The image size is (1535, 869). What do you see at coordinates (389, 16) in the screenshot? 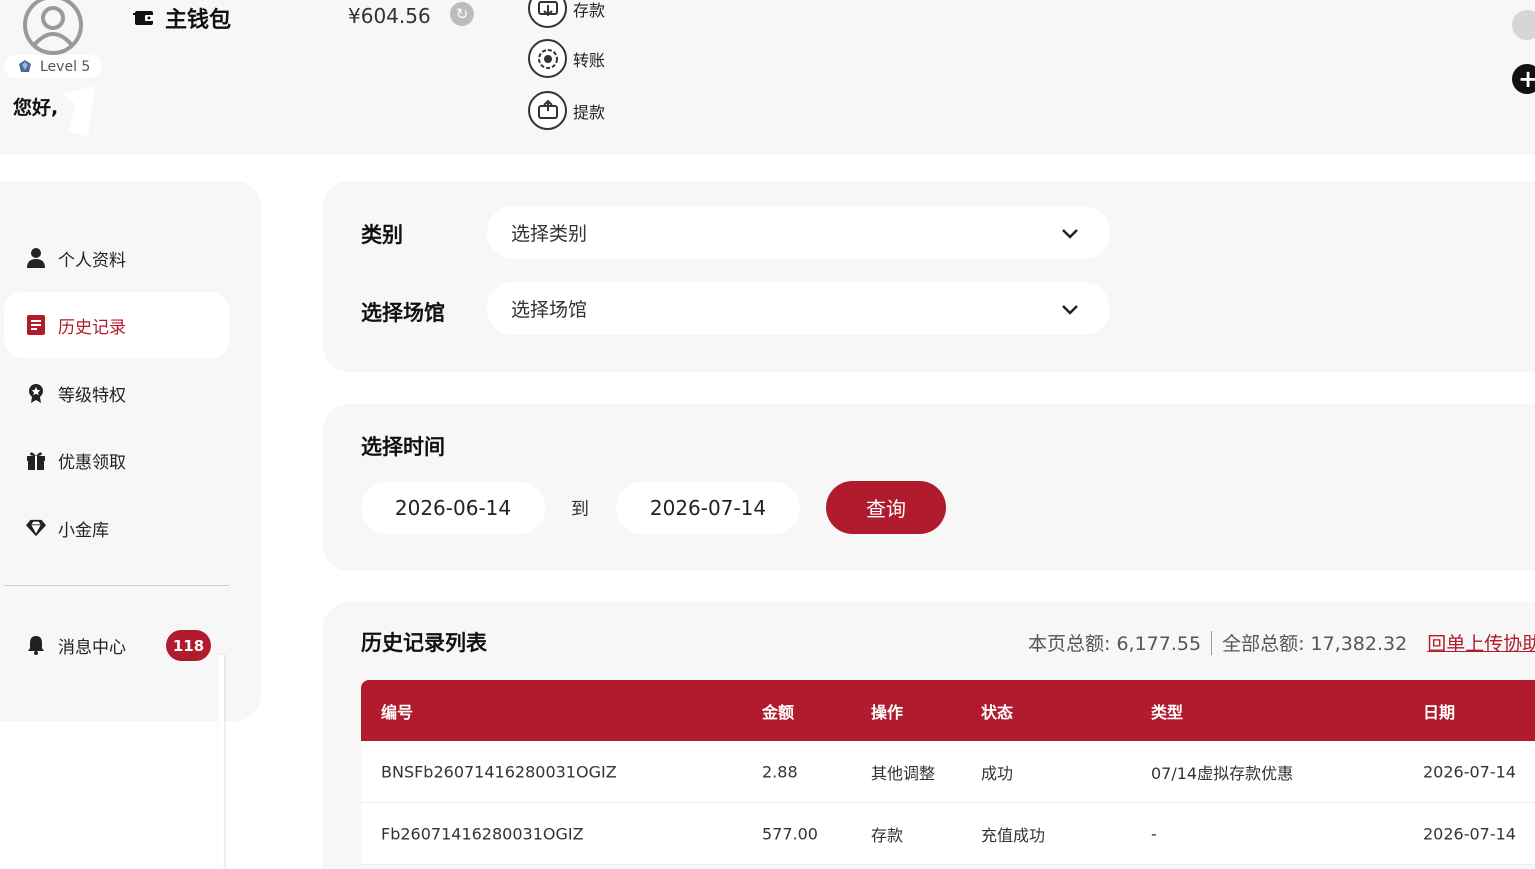
I see `wallet-balance: ¥604.56` at bounding box center [389, 16].